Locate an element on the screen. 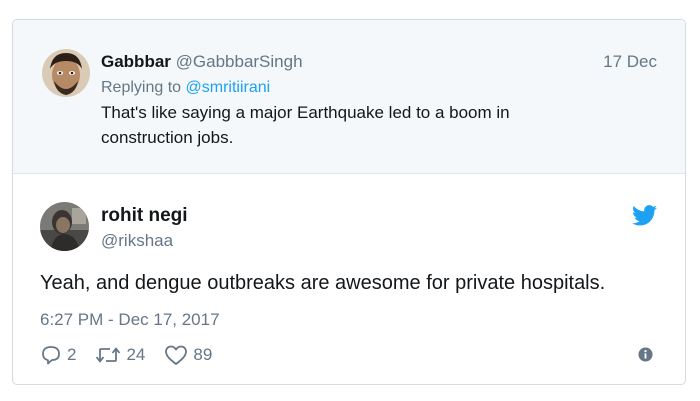 This screenshot has height=401, width=700. parent-handle: @GabbbarSingh is located at coordinates (239, 61).